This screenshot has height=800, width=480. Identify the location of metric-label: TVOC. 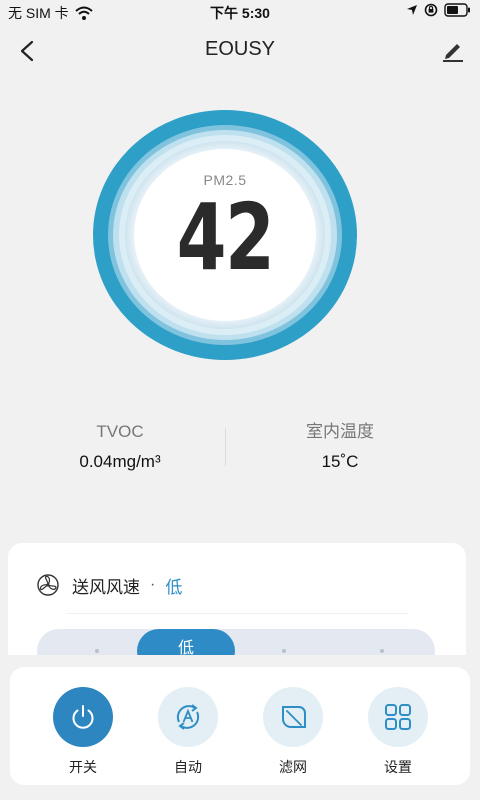
(120, 431).